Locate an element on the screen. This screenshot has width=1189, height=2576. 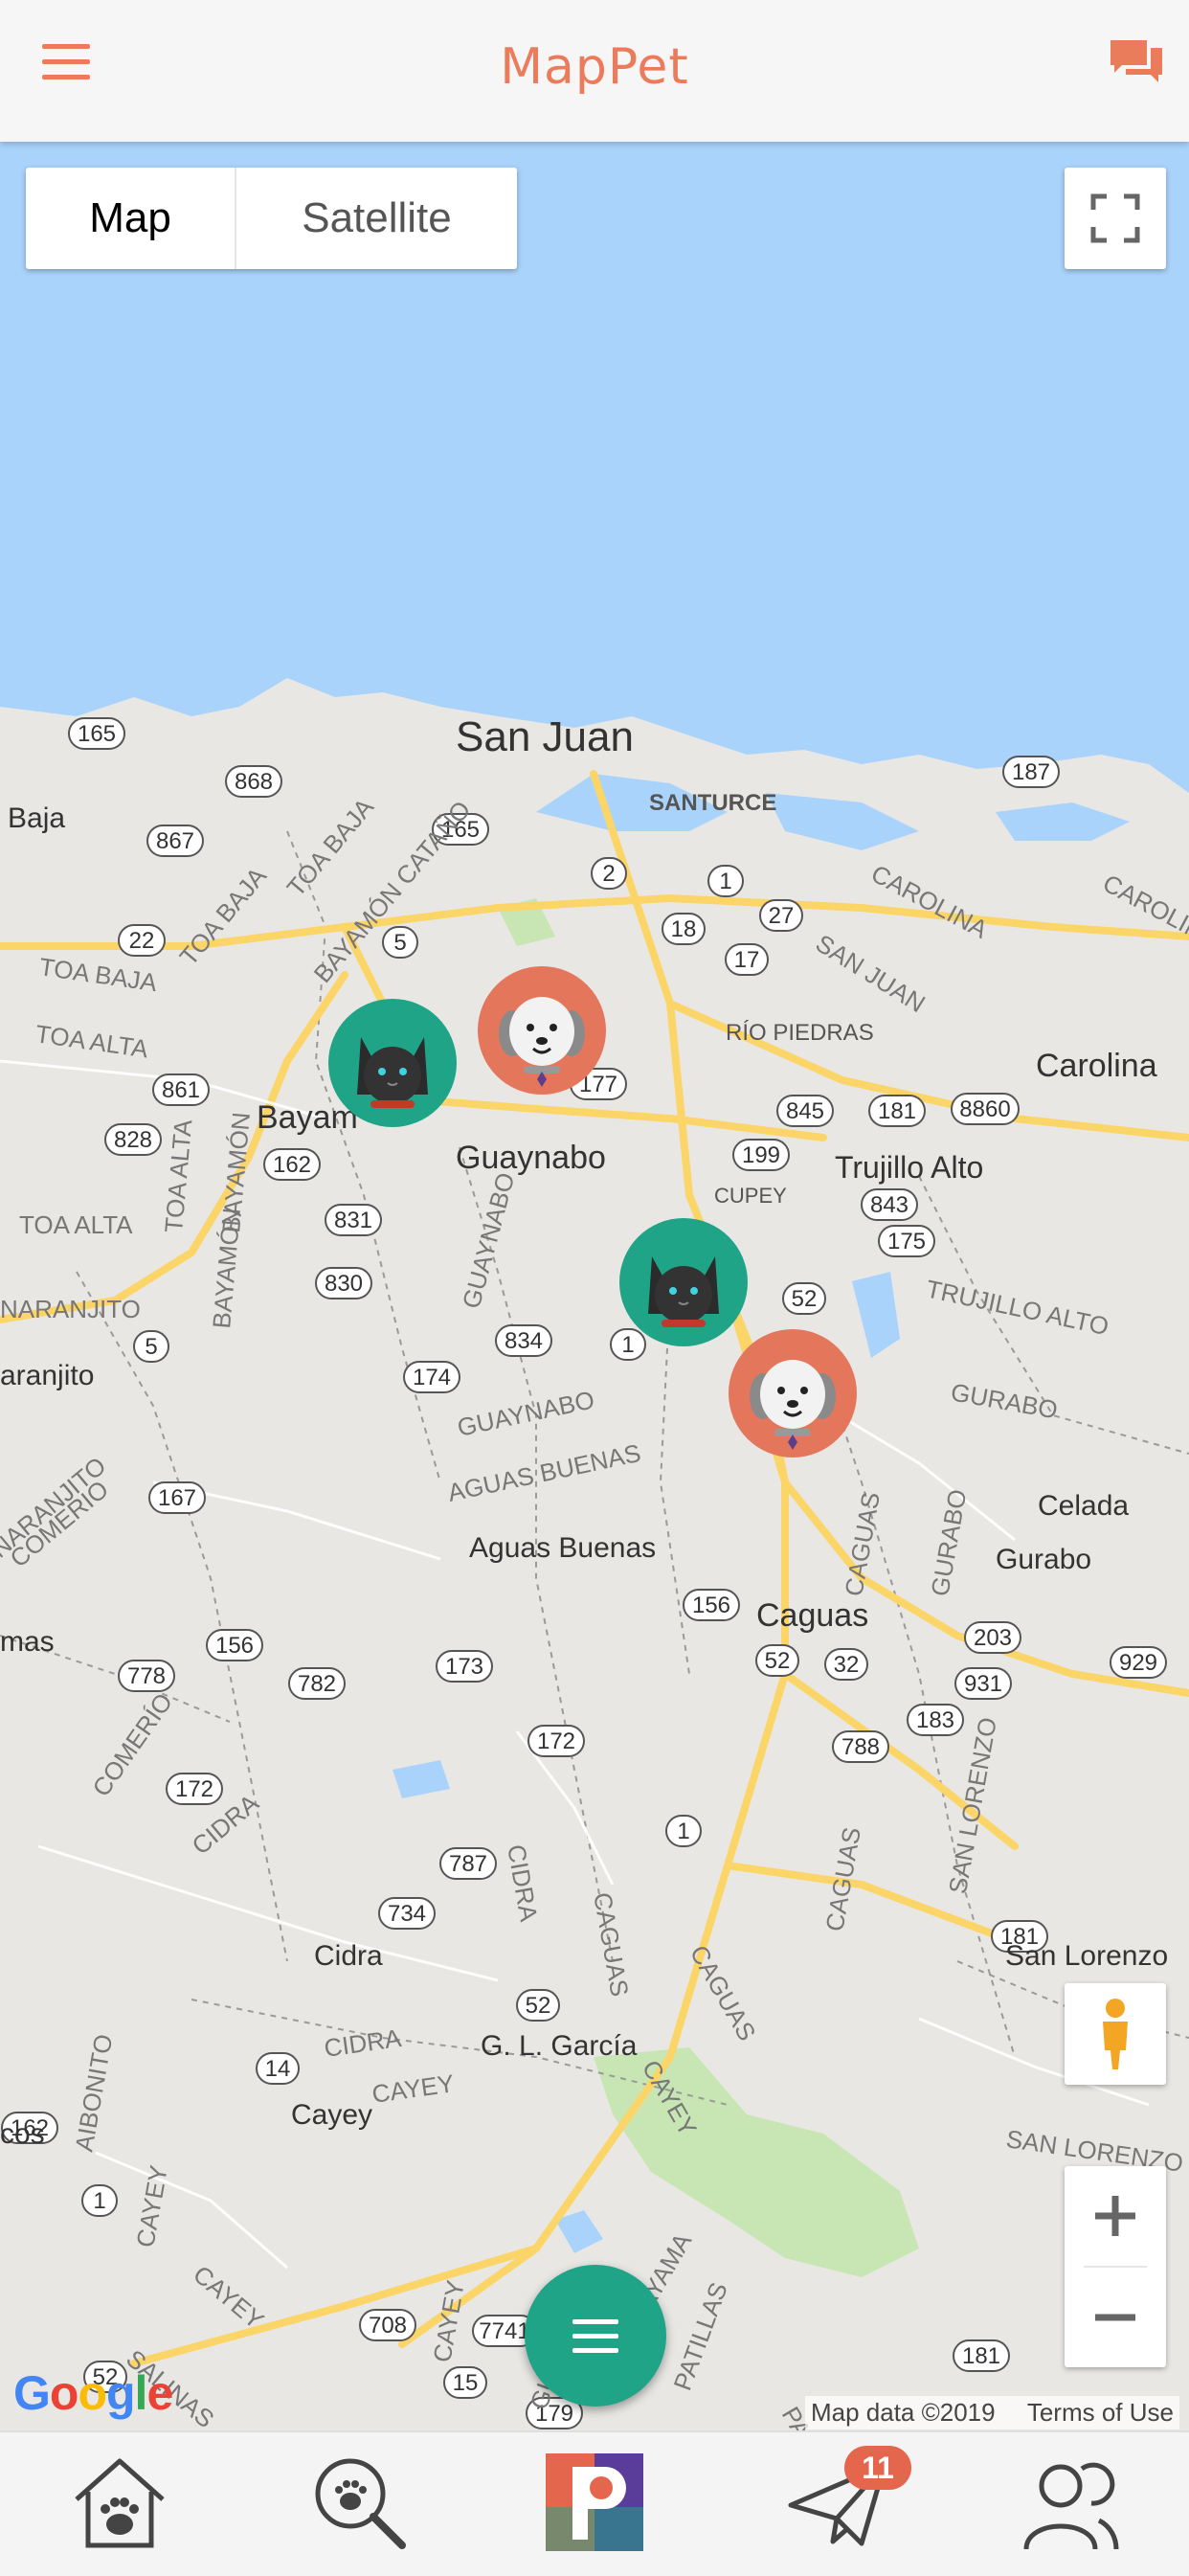
svg-text: 5 is located at coordinates (399, 943).